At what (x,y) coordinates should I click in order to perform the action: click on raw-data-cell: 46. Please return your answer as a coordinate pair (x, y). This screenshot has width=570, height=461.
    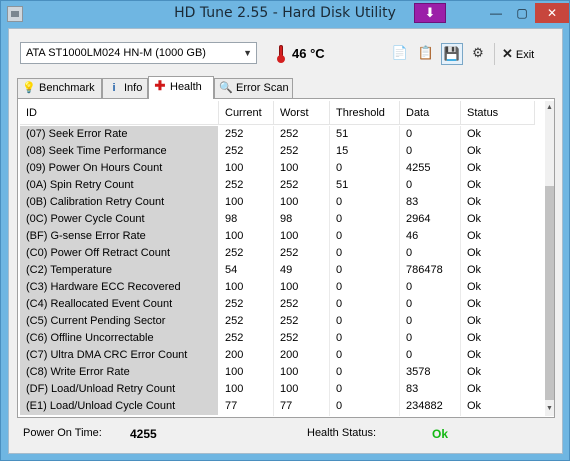
    Looking at the image, I should click on (412, 236).